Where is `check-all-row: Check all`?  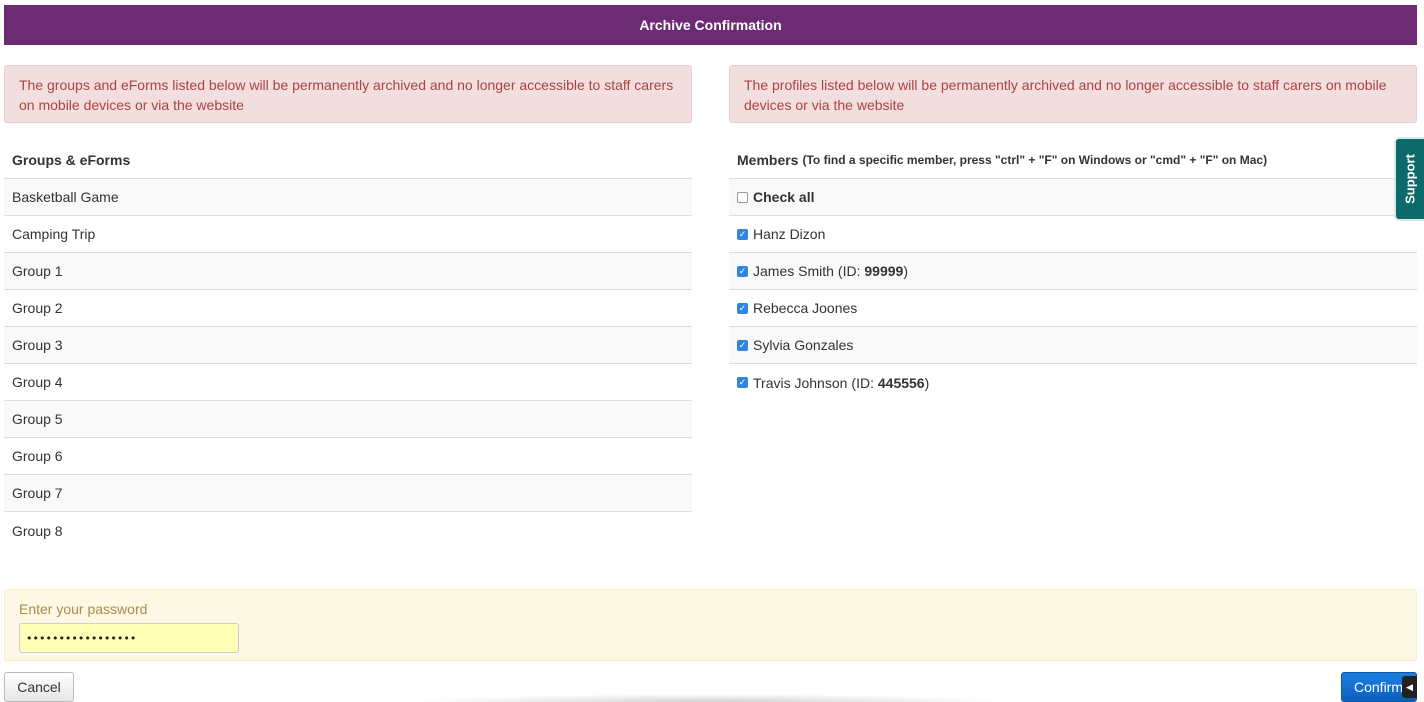 check-all-row: Check all is located at coordinates (1073, 197).